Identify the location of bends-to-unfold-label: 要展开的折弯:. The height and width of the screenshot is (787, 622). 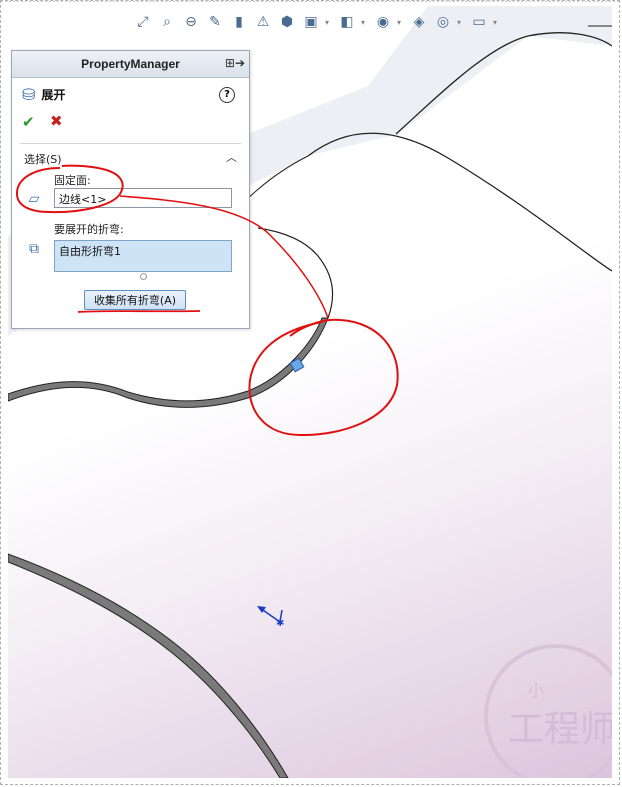
(89, 229).